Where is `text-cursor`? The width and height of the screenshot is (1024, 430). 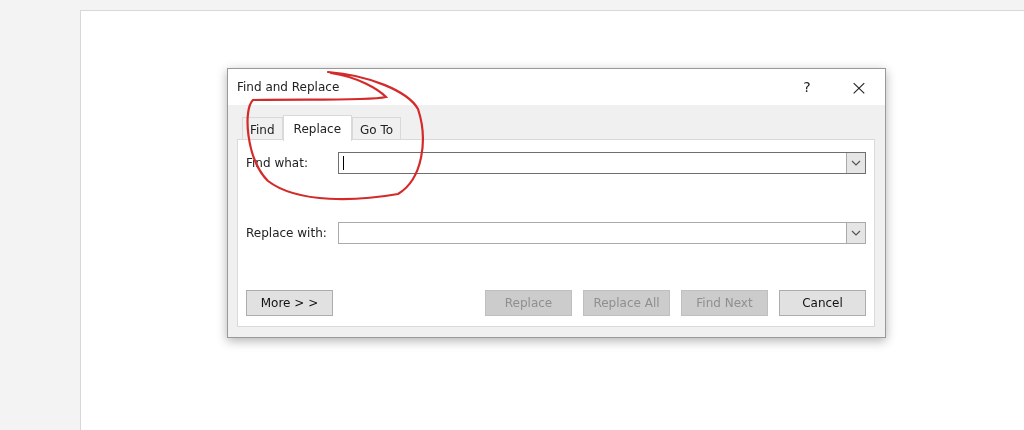 text-cursor is located at coordinates (343, 163).